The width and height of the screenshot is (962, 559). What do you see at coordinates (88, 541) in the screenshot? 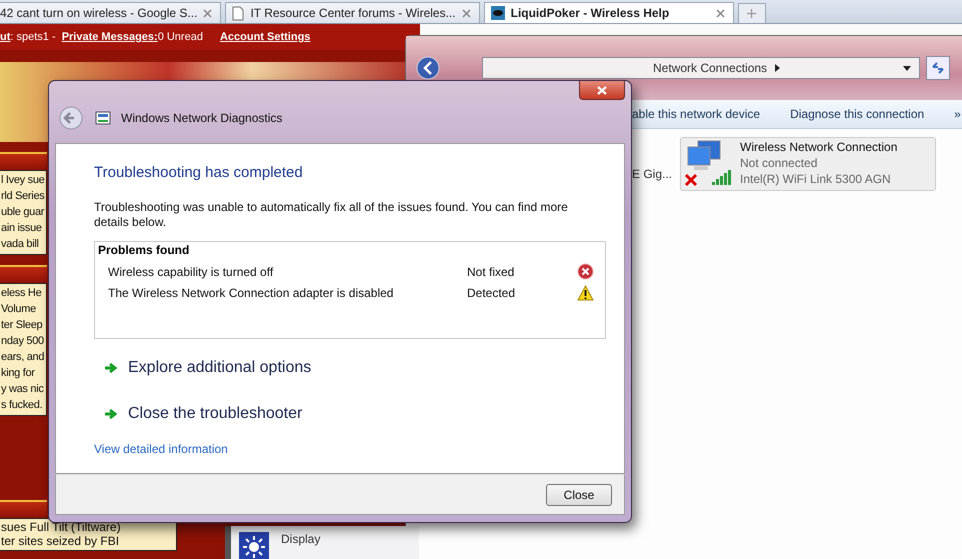
I see `news-link: ter sites seized by FBI` at bounding box center [88, 541].